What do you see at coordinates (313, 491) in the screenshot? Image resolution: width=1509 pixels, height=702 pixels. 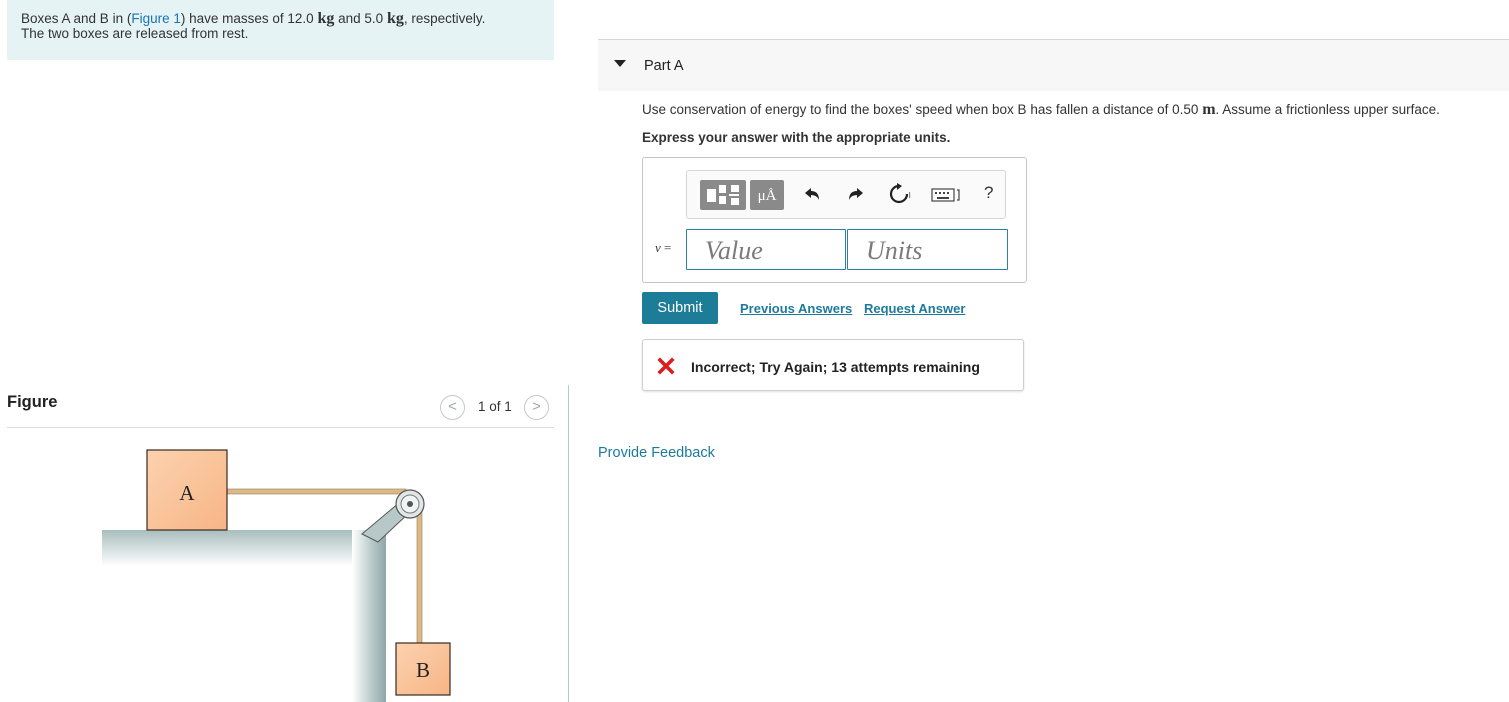 I see `rope-horizontal` at bounding box center [313, 491].